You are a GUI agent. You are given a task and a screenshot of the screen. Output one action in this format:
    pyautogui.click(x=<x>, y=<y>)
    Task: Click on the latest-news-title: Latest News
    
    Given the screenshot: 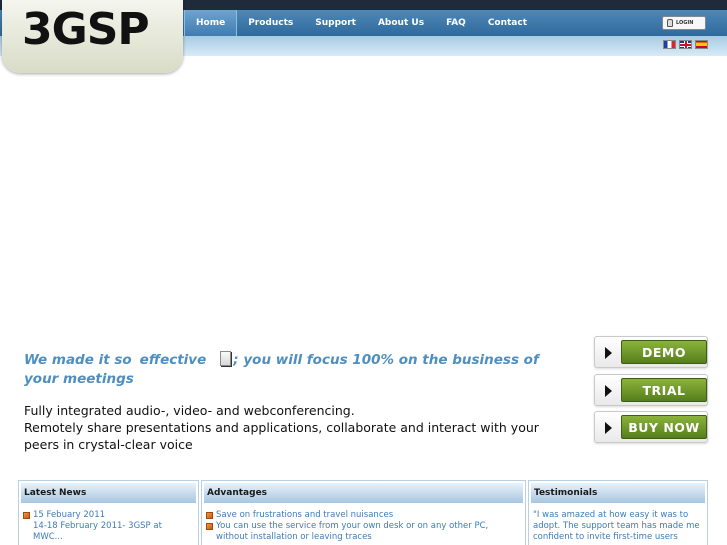 What is the action you would take?
    pyautogui.click(x=108, y=493)
    